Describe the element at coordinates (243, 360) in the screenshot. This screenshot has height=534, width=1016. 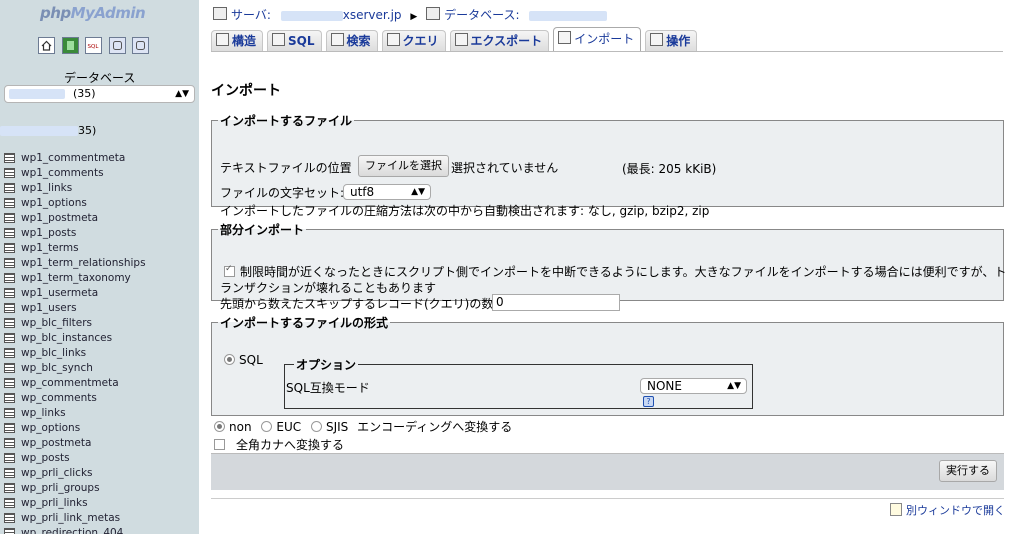
I see `format-sql-option: SQL` at that location.